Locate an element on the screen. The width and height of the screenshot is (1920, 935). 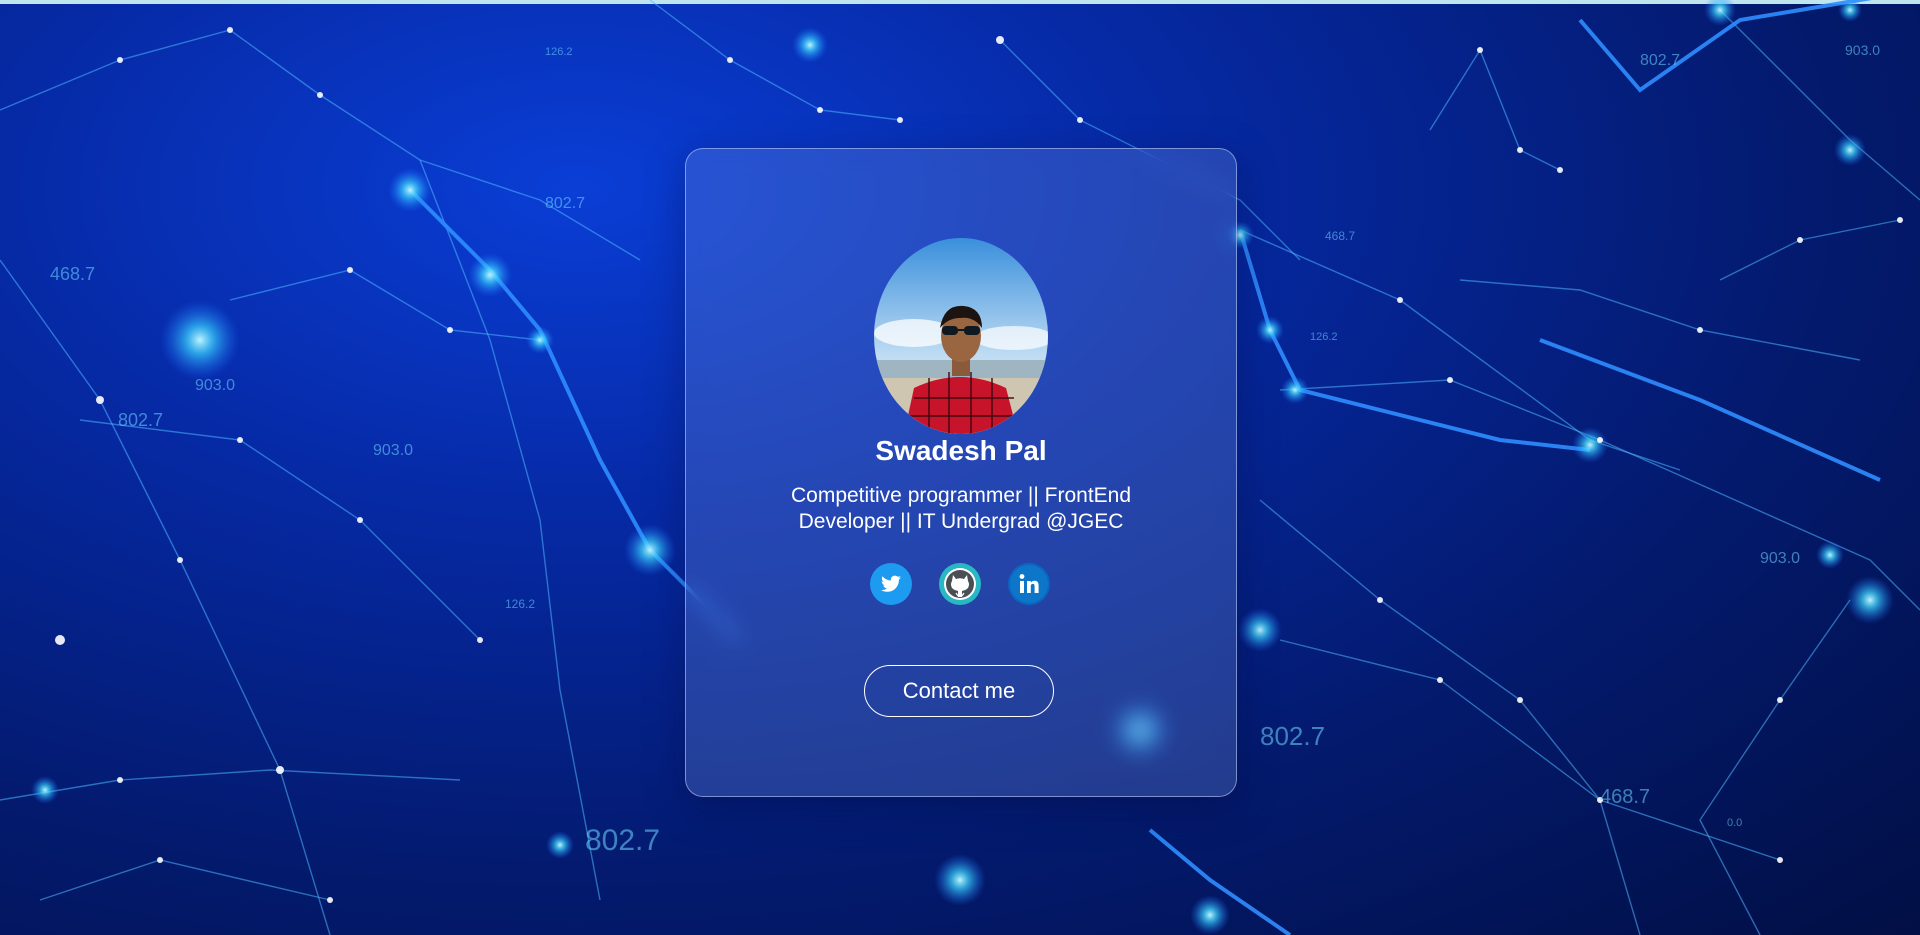
github-link is located at coordinates (960, 584).